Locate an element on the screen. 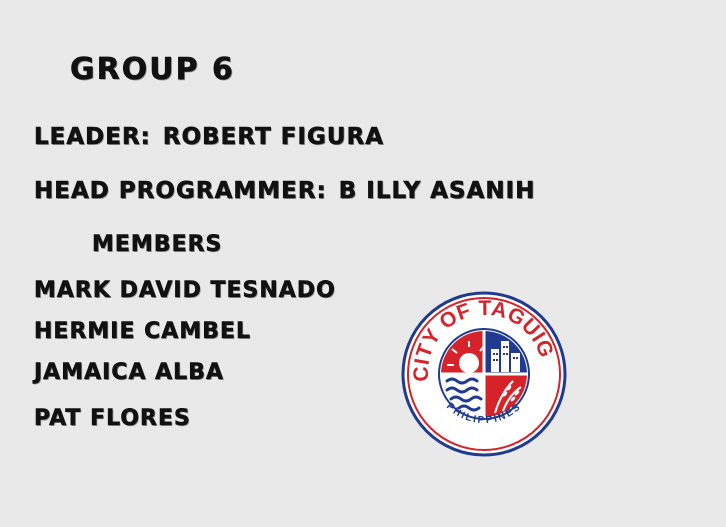 The image size is (726, 527). city-seal-icon: CITY OF TAGUIG PHILIPPINES is located at coordinates (484, 374).